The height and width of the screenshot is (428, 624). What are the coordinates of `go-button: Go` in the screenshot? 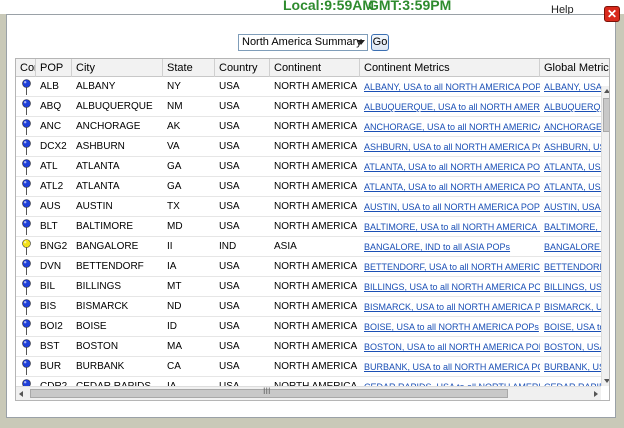 It's located at (380, 42).